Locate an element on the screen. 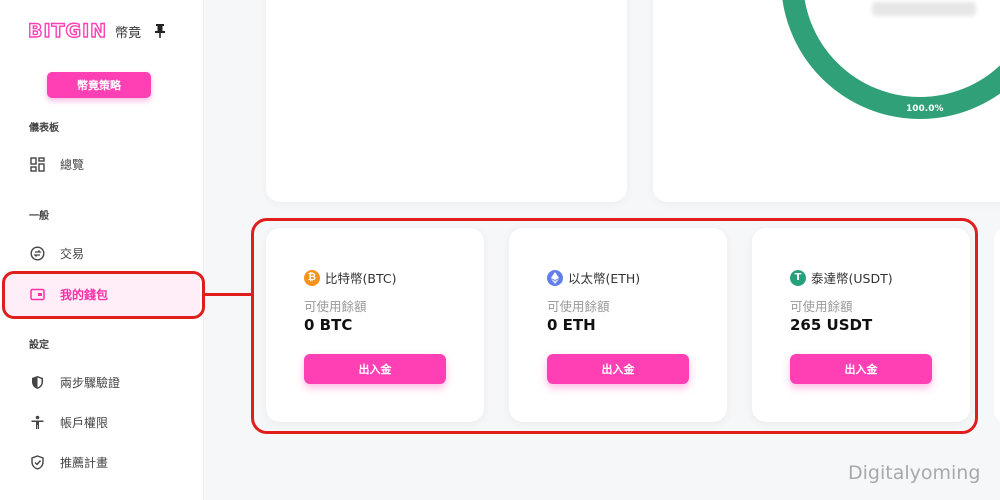 Image resolution: width=1000 pixels, height=500 pixels. section-general: 一般 is located at coordinates (39, 216).